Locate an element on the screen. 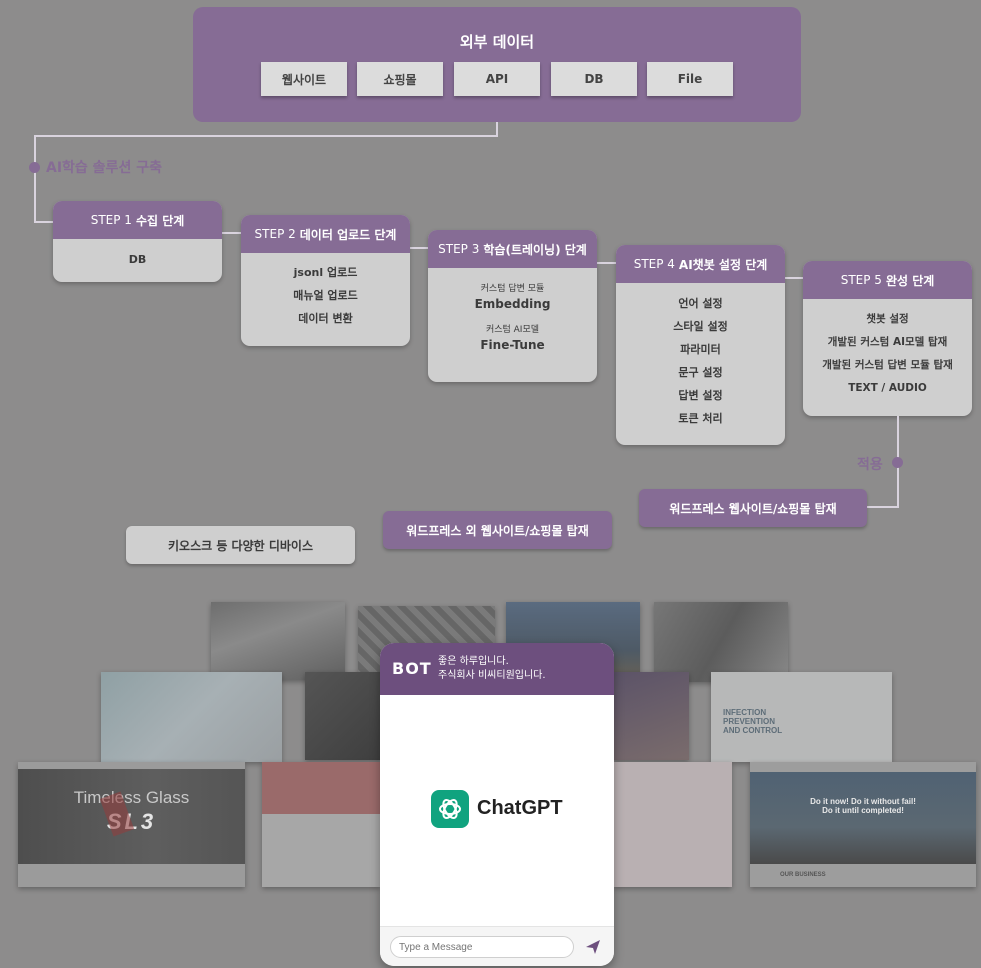 Image resolution: width=981 pixels, height=968 pixels. step-item: 매뉴얼 업로드 is located at coordinates (325, 295).